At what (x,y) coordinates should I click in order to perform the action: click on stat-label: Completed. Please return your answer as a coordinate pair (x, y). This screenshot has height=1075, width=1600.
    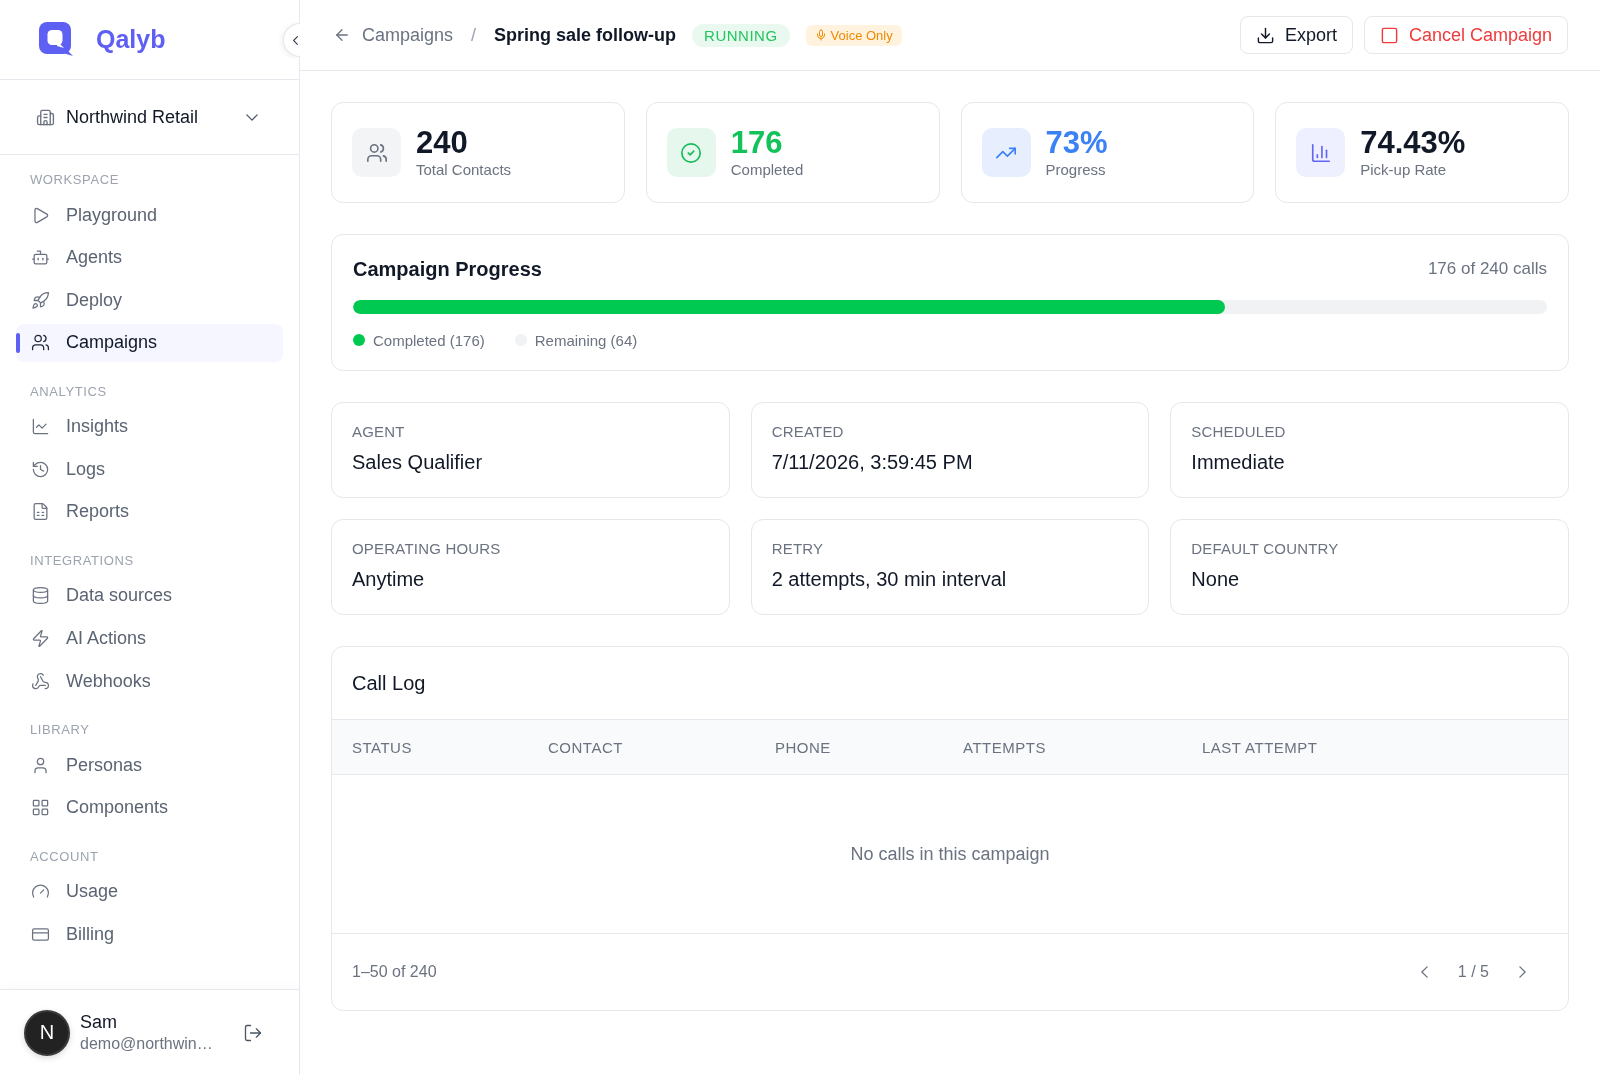
    Looking at the image, I should click on (767, 169).